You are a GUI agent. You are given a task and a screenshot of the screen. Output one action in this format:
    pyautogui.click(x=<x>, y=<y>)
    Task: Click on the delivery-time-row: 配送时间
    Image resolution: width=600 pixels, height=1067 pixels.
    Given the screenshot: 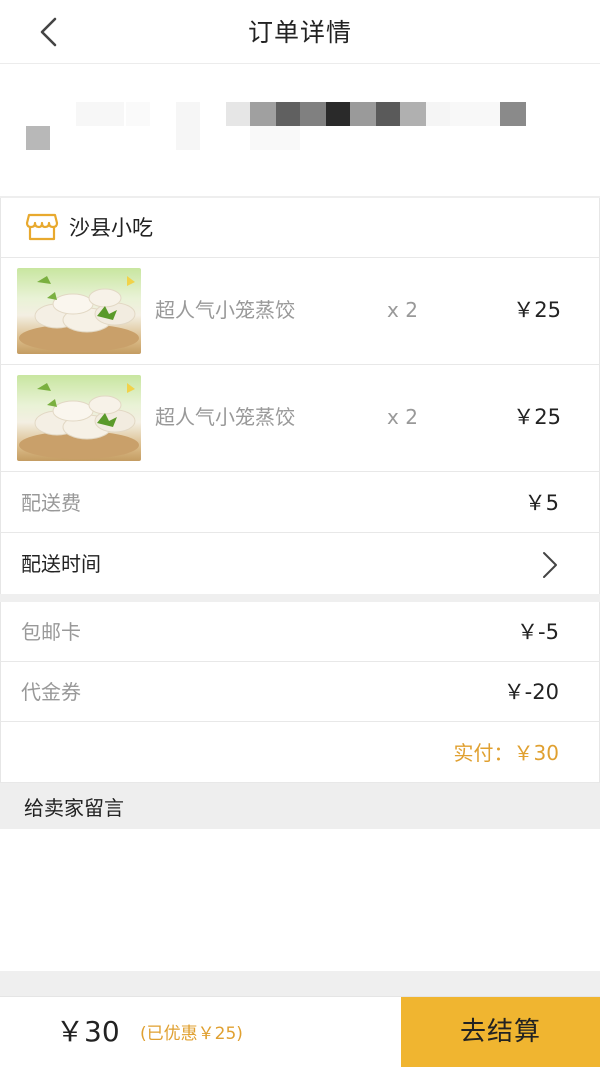 What is the action you would take?
    pyautogui.click(x=300, y=563)
    